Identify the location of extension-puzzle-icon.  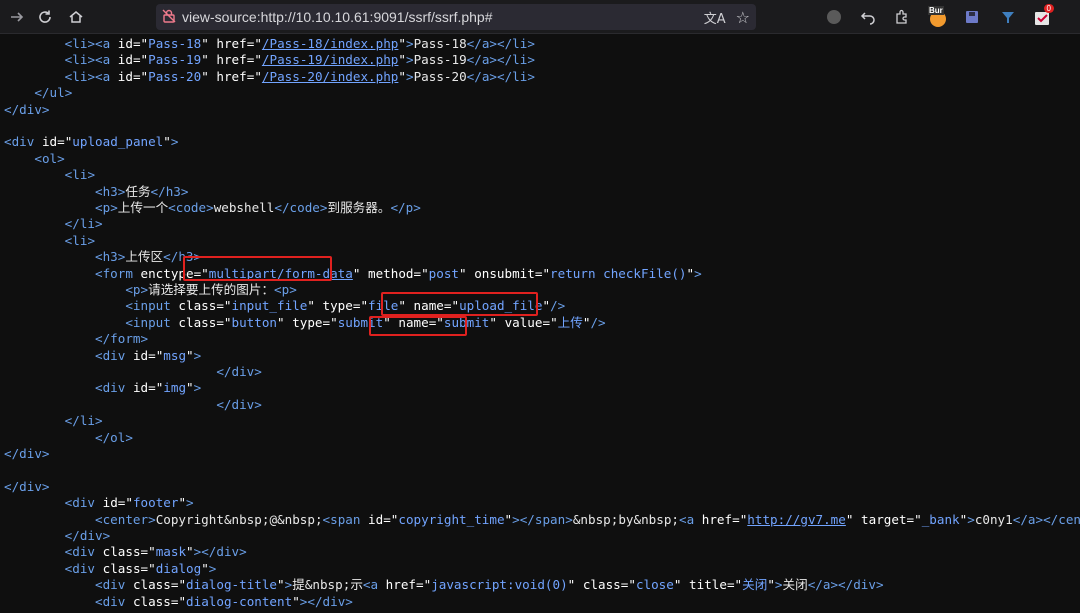
(902, 17).